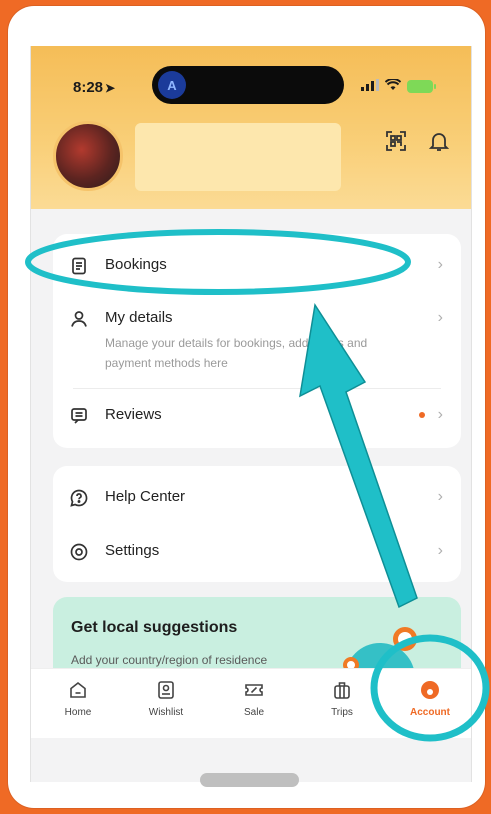 The height and width of the screenshot is (814, 491). Describe the element at coordinates (253, 712) in the screenshot. I see `tab-sale-label: Sale` at that location.